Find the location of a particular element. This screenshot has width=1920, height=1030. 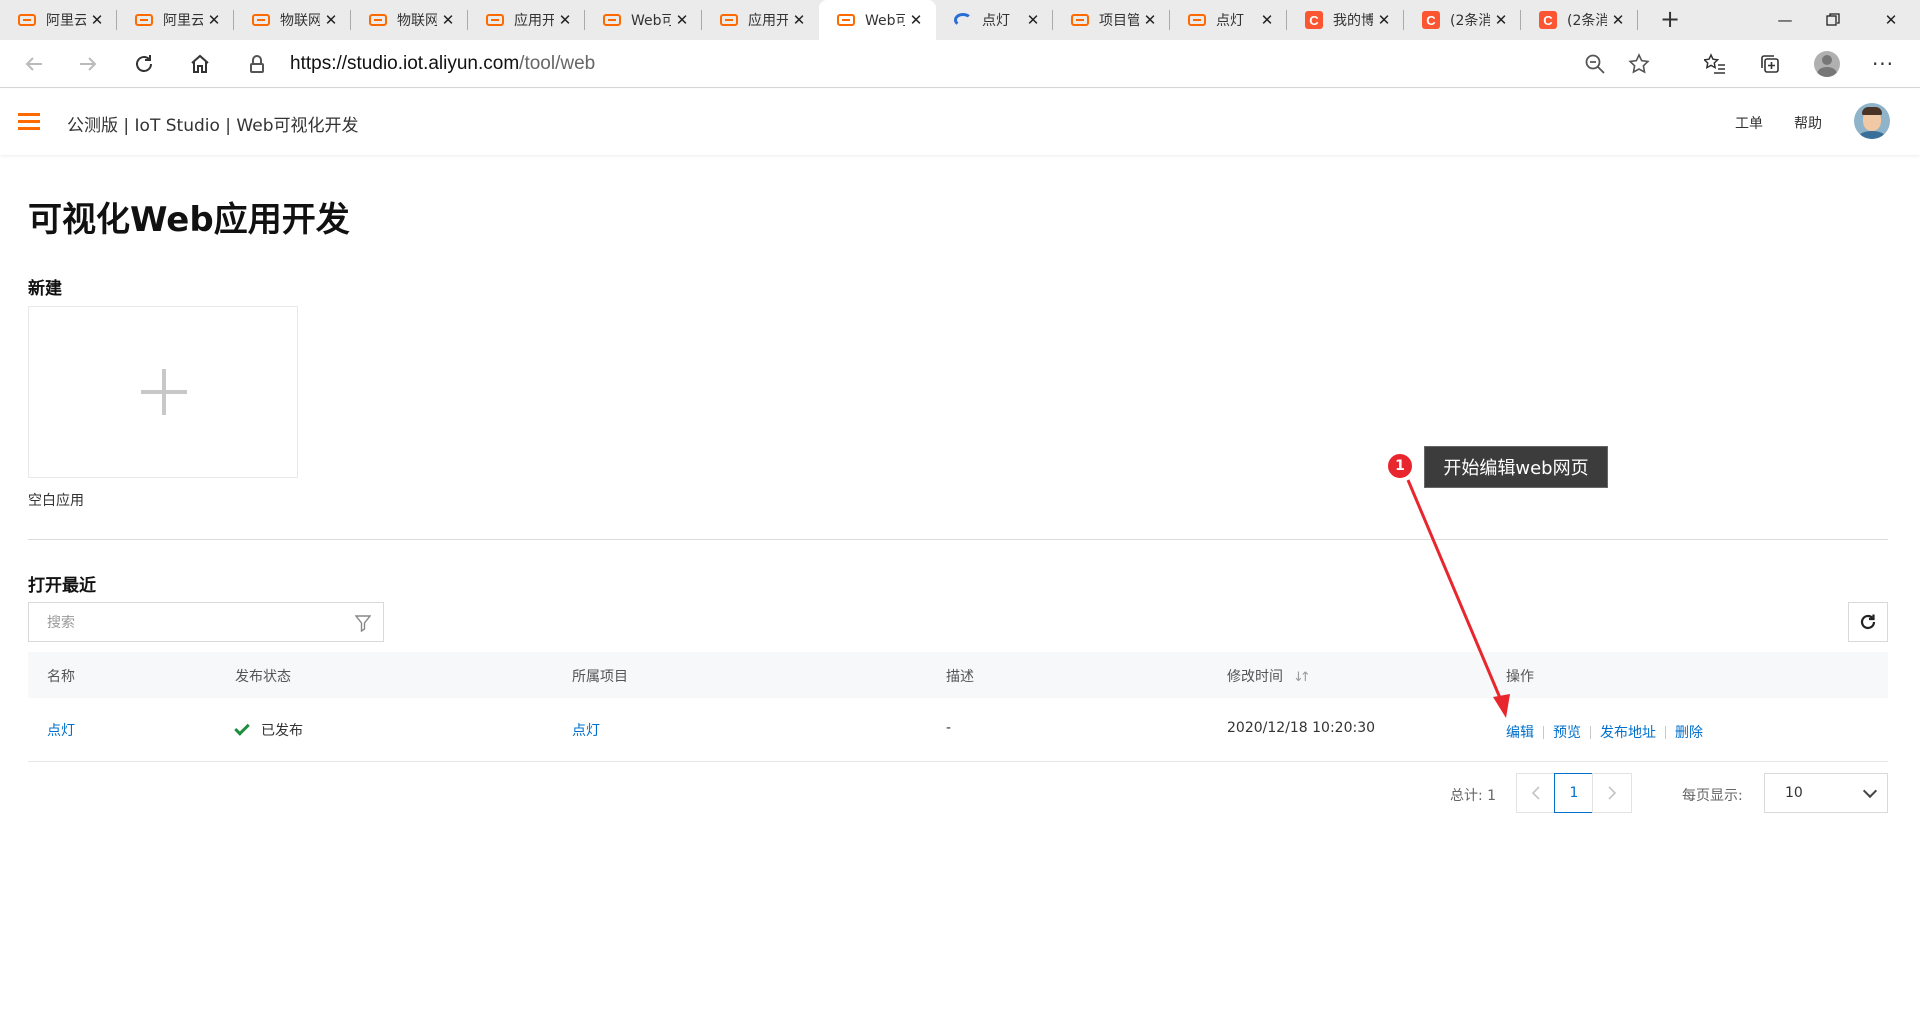

blank-app-card is located at coordinates (163, 392).